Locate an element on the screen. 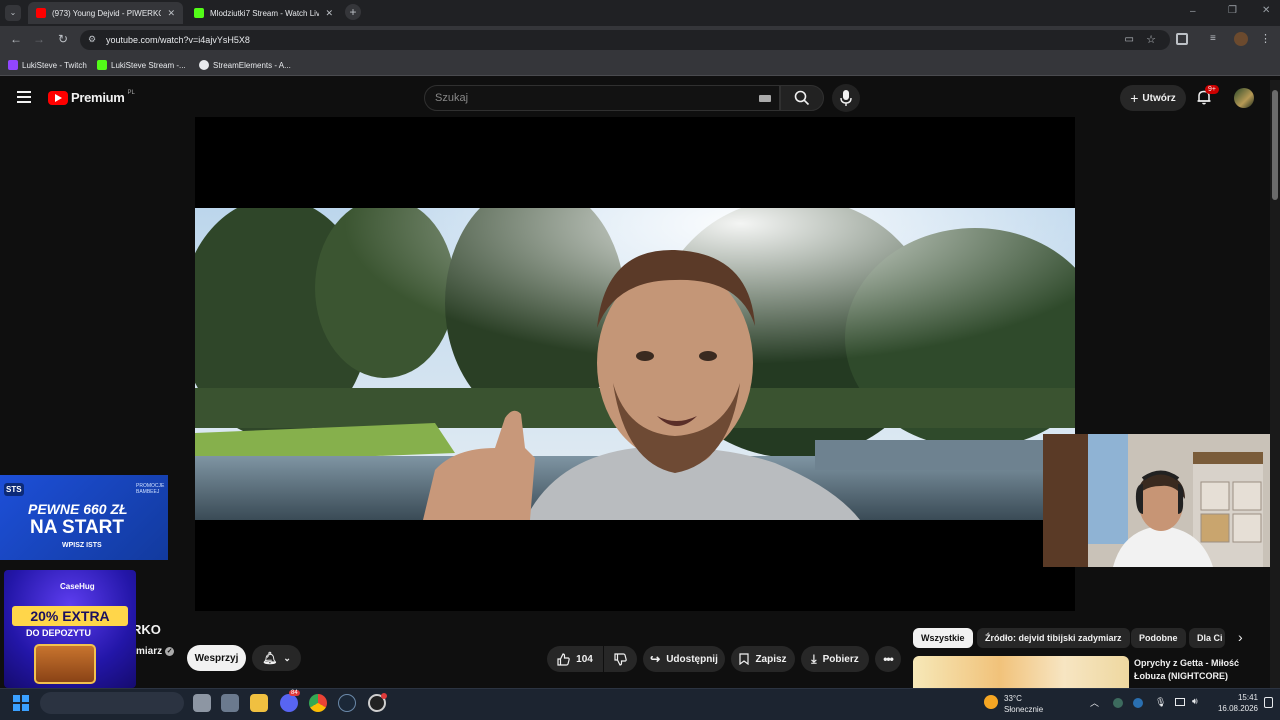  casehug-logo: CaseHug is located at coordinates (77, 586).